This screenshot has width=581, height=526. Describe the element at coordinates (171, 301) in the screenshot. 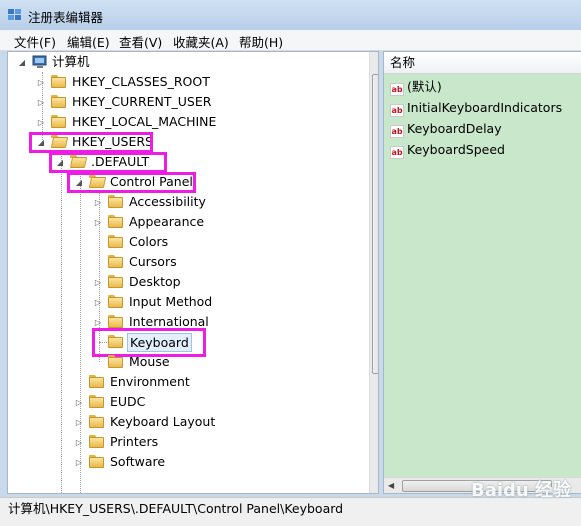

I see `tree-label: Input Method` at that location.